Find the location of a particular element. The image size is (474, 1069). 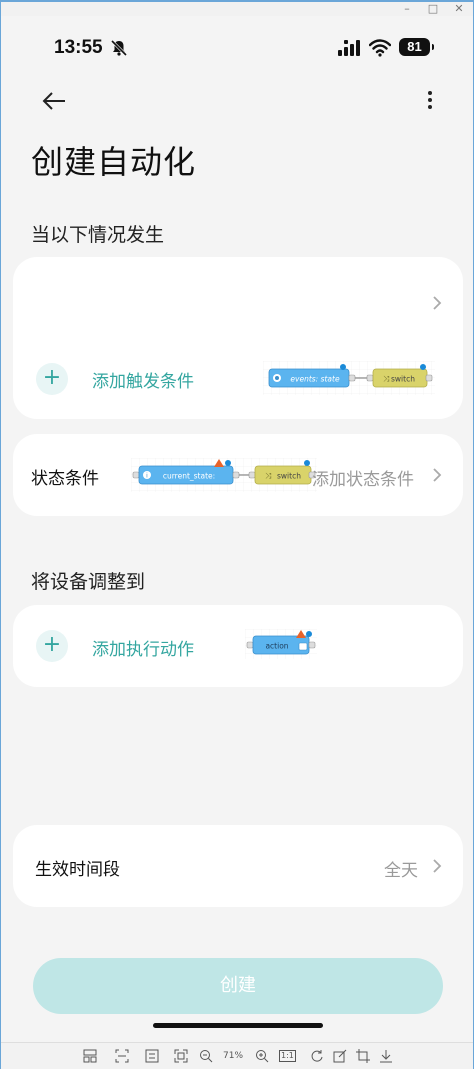

add-condition-link: 添加状态条件 is located at coordinates (363, 477).